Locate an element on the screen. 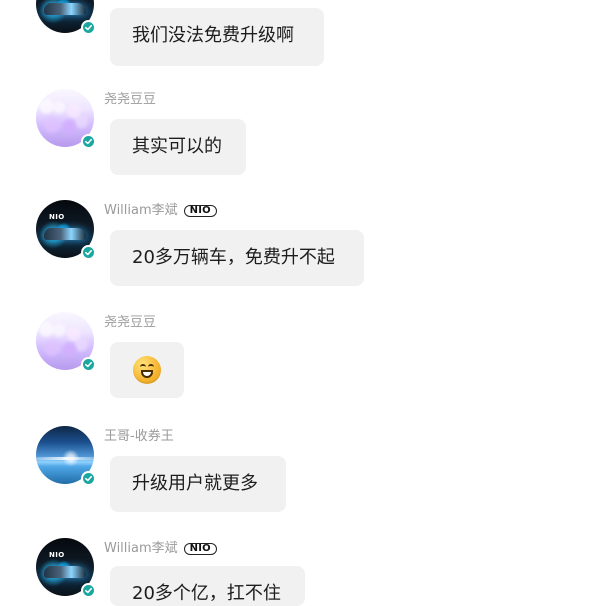 This screenshot has width=600, height=606. message-bubble-1: 我们没法免费升级啊 is located at coordinates (217, 37).